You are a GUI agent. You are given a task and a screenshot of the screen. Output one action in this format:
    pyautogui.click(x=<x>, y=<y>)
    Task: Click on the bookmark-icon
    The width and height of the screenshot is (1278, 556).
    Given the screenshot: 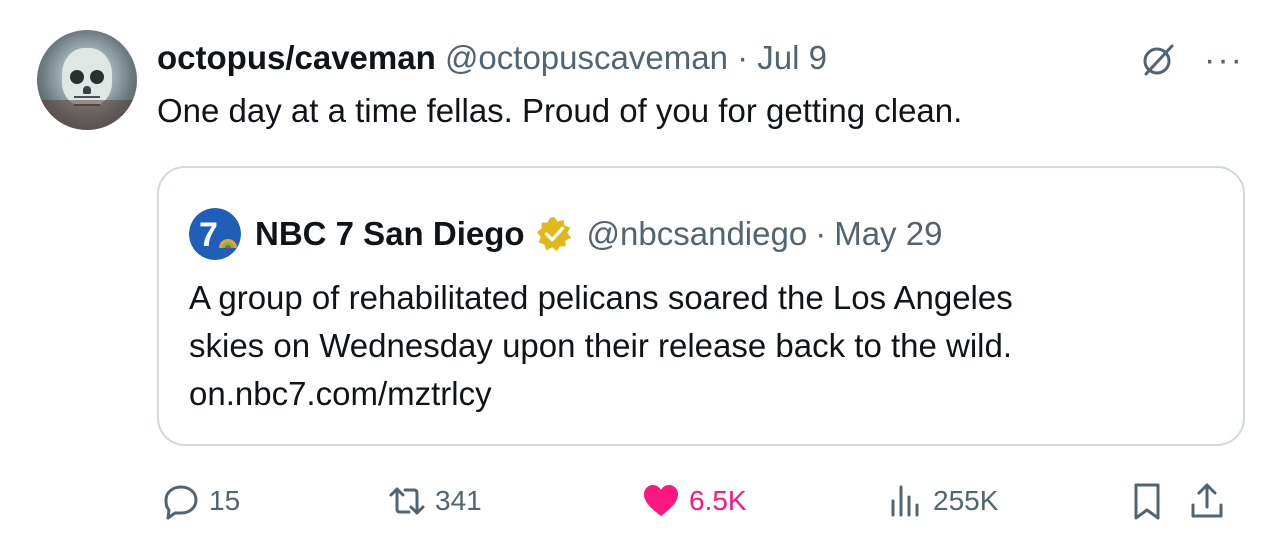 What is the action you would take?
    pyautogui.click(x=1147, y=501)
    